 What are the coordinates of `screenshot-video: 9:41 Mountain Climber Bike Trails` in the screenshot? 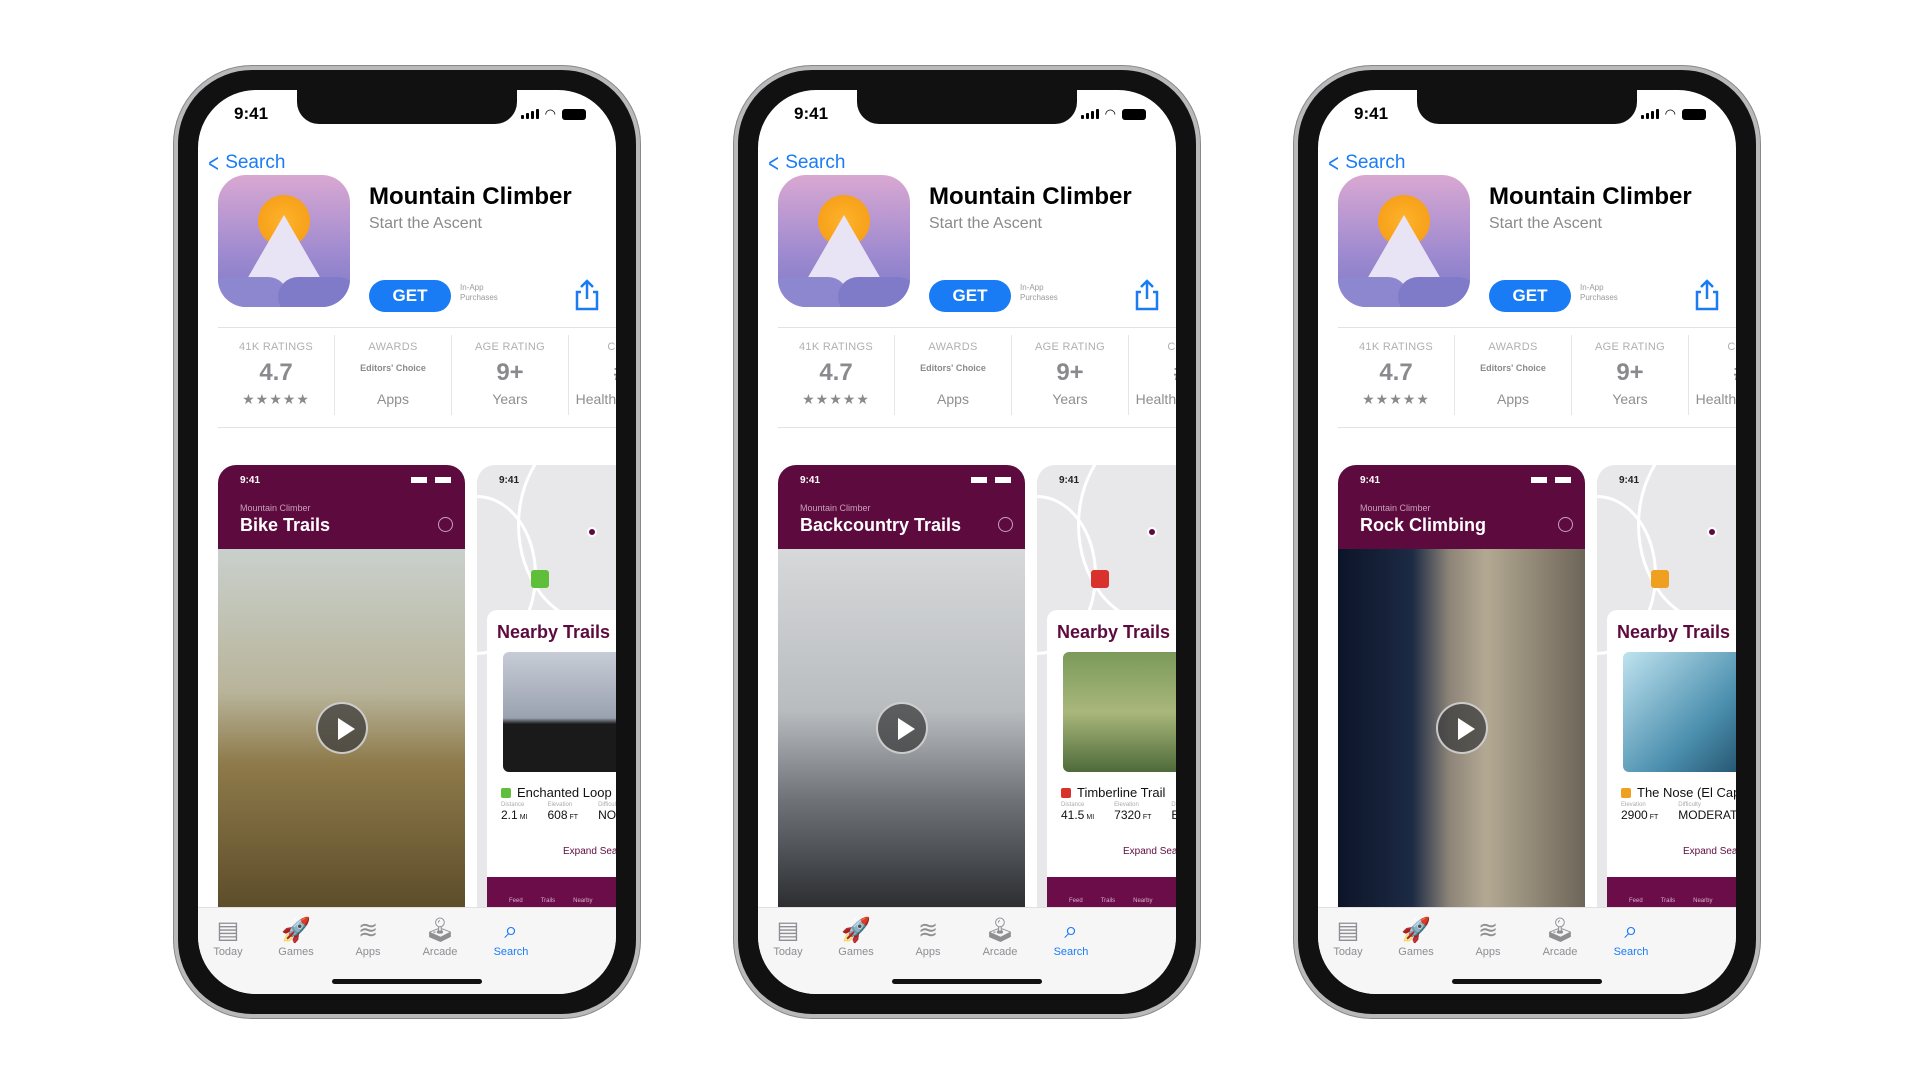 It's located at (341, 686).